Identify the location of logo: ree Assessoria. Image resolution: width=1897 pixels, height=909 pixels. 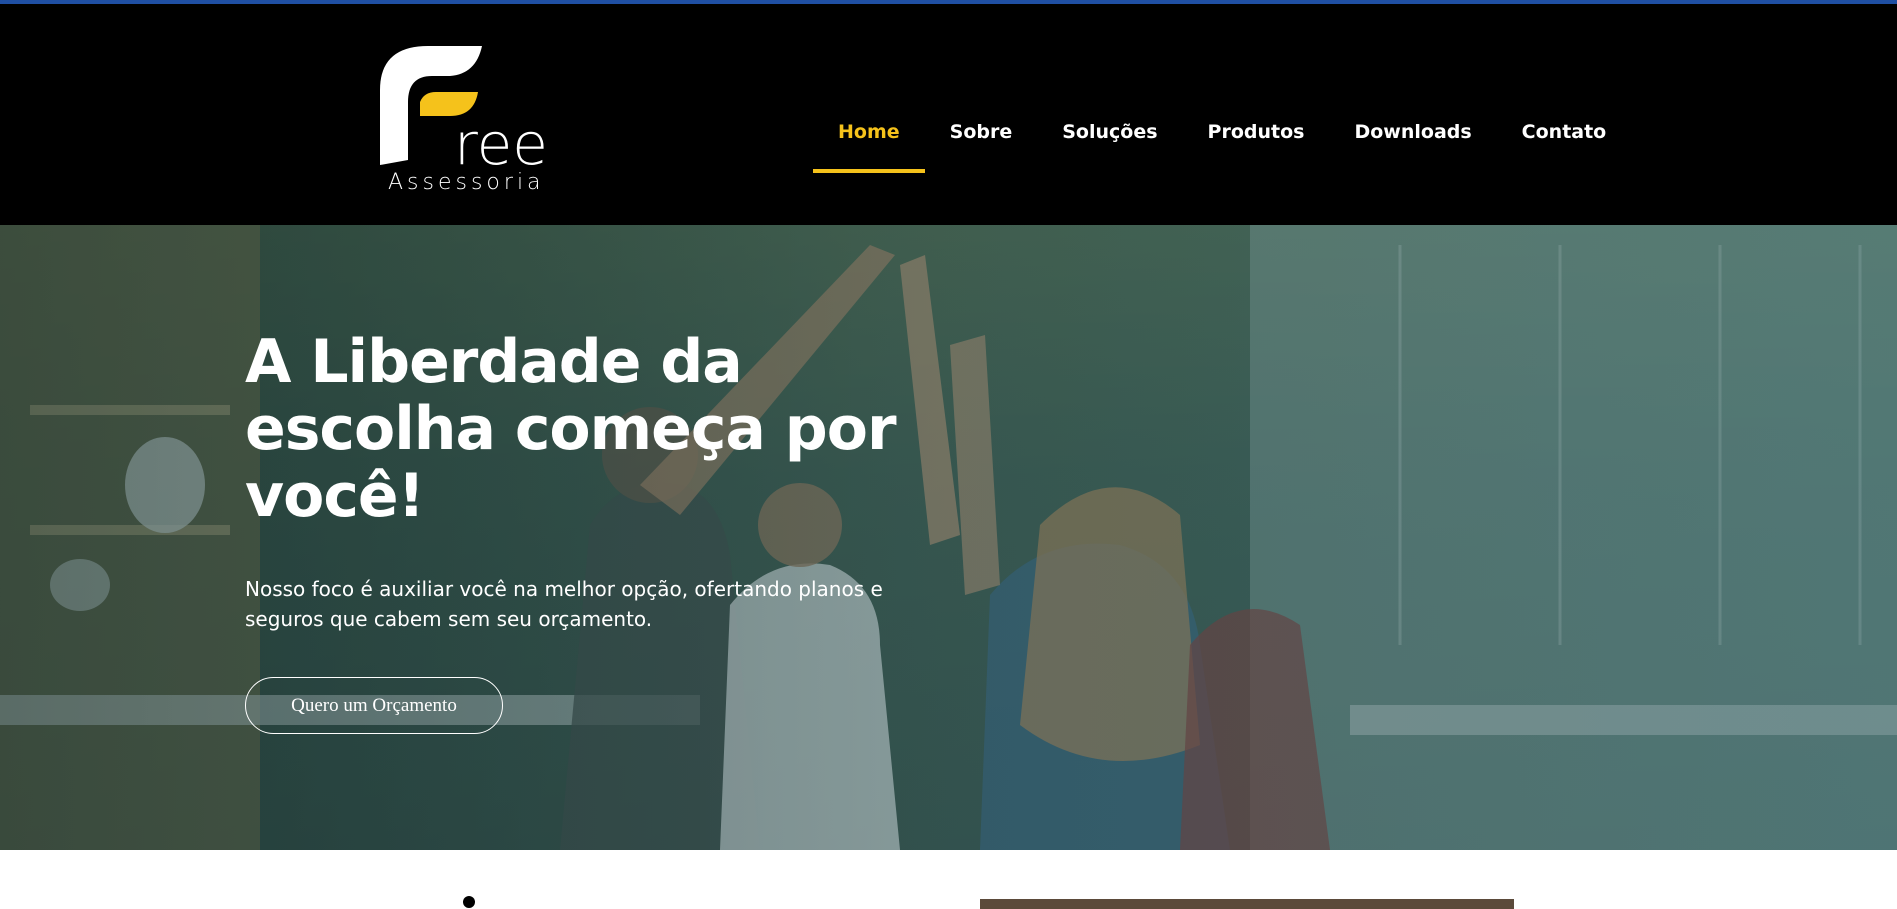
(475, 120).